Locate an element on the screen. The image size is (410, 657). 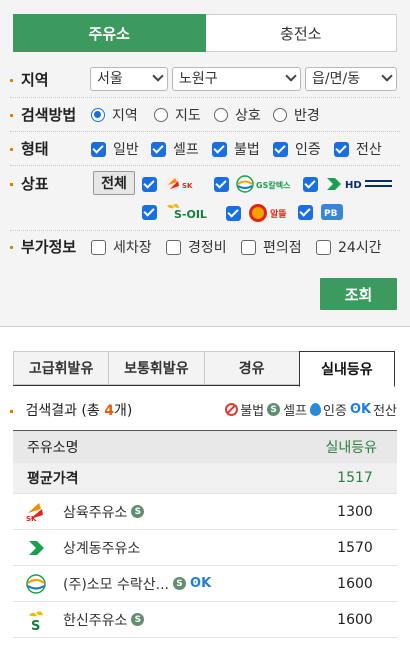
city-select: 서울 is located at coordinates (129, 79).